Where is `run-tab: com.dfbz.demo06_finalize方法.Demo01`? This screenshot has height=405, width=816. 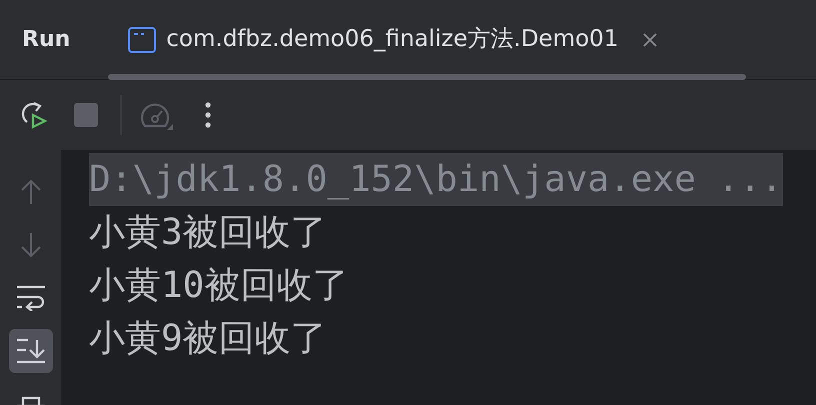
run-tab: com.dfbz.demo06_finalize方法.Demo01 is located at coordinates (393, 39).